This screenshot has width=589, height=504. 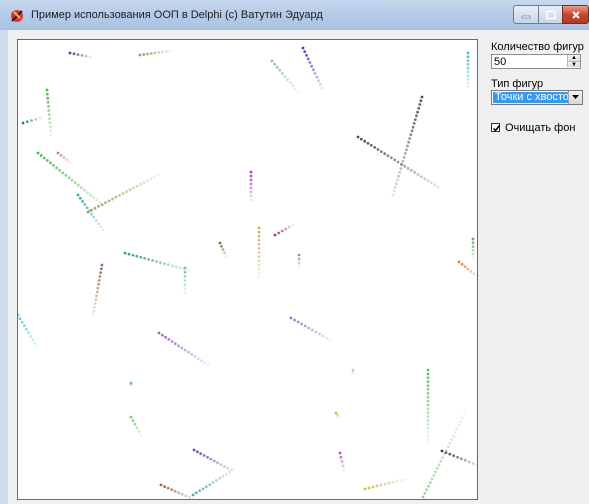 I want to click on close-button, so click(x=575, y=14).